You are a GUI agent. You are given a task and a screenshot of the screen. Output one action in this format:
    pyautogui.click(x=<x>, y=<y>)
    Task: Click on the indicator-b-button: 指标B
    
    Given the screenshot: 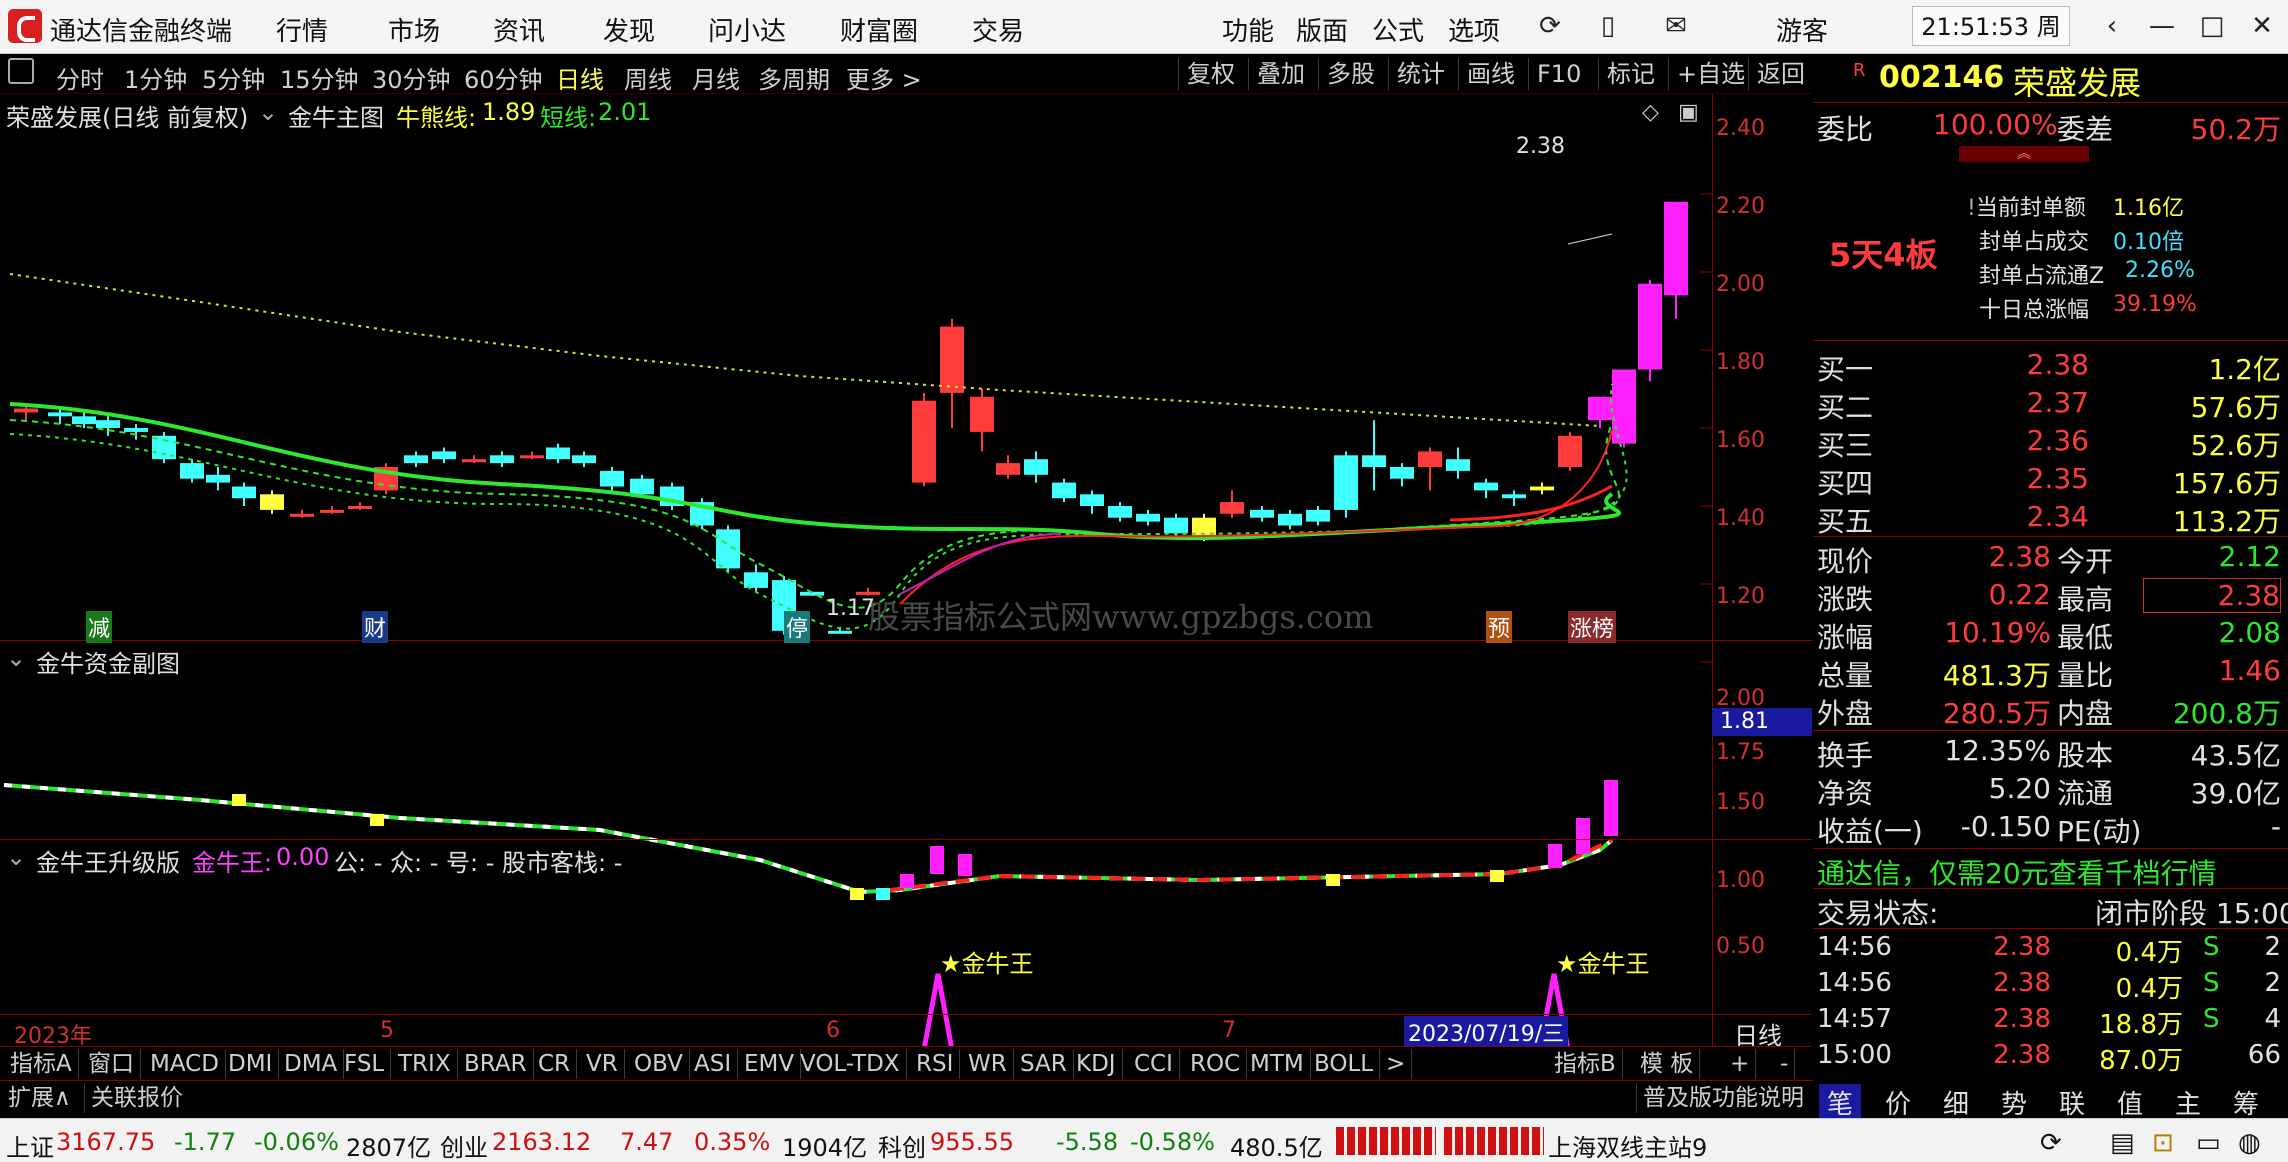 What is the action you would take?
    pyautogui.click(x=1585, y=1064)
    